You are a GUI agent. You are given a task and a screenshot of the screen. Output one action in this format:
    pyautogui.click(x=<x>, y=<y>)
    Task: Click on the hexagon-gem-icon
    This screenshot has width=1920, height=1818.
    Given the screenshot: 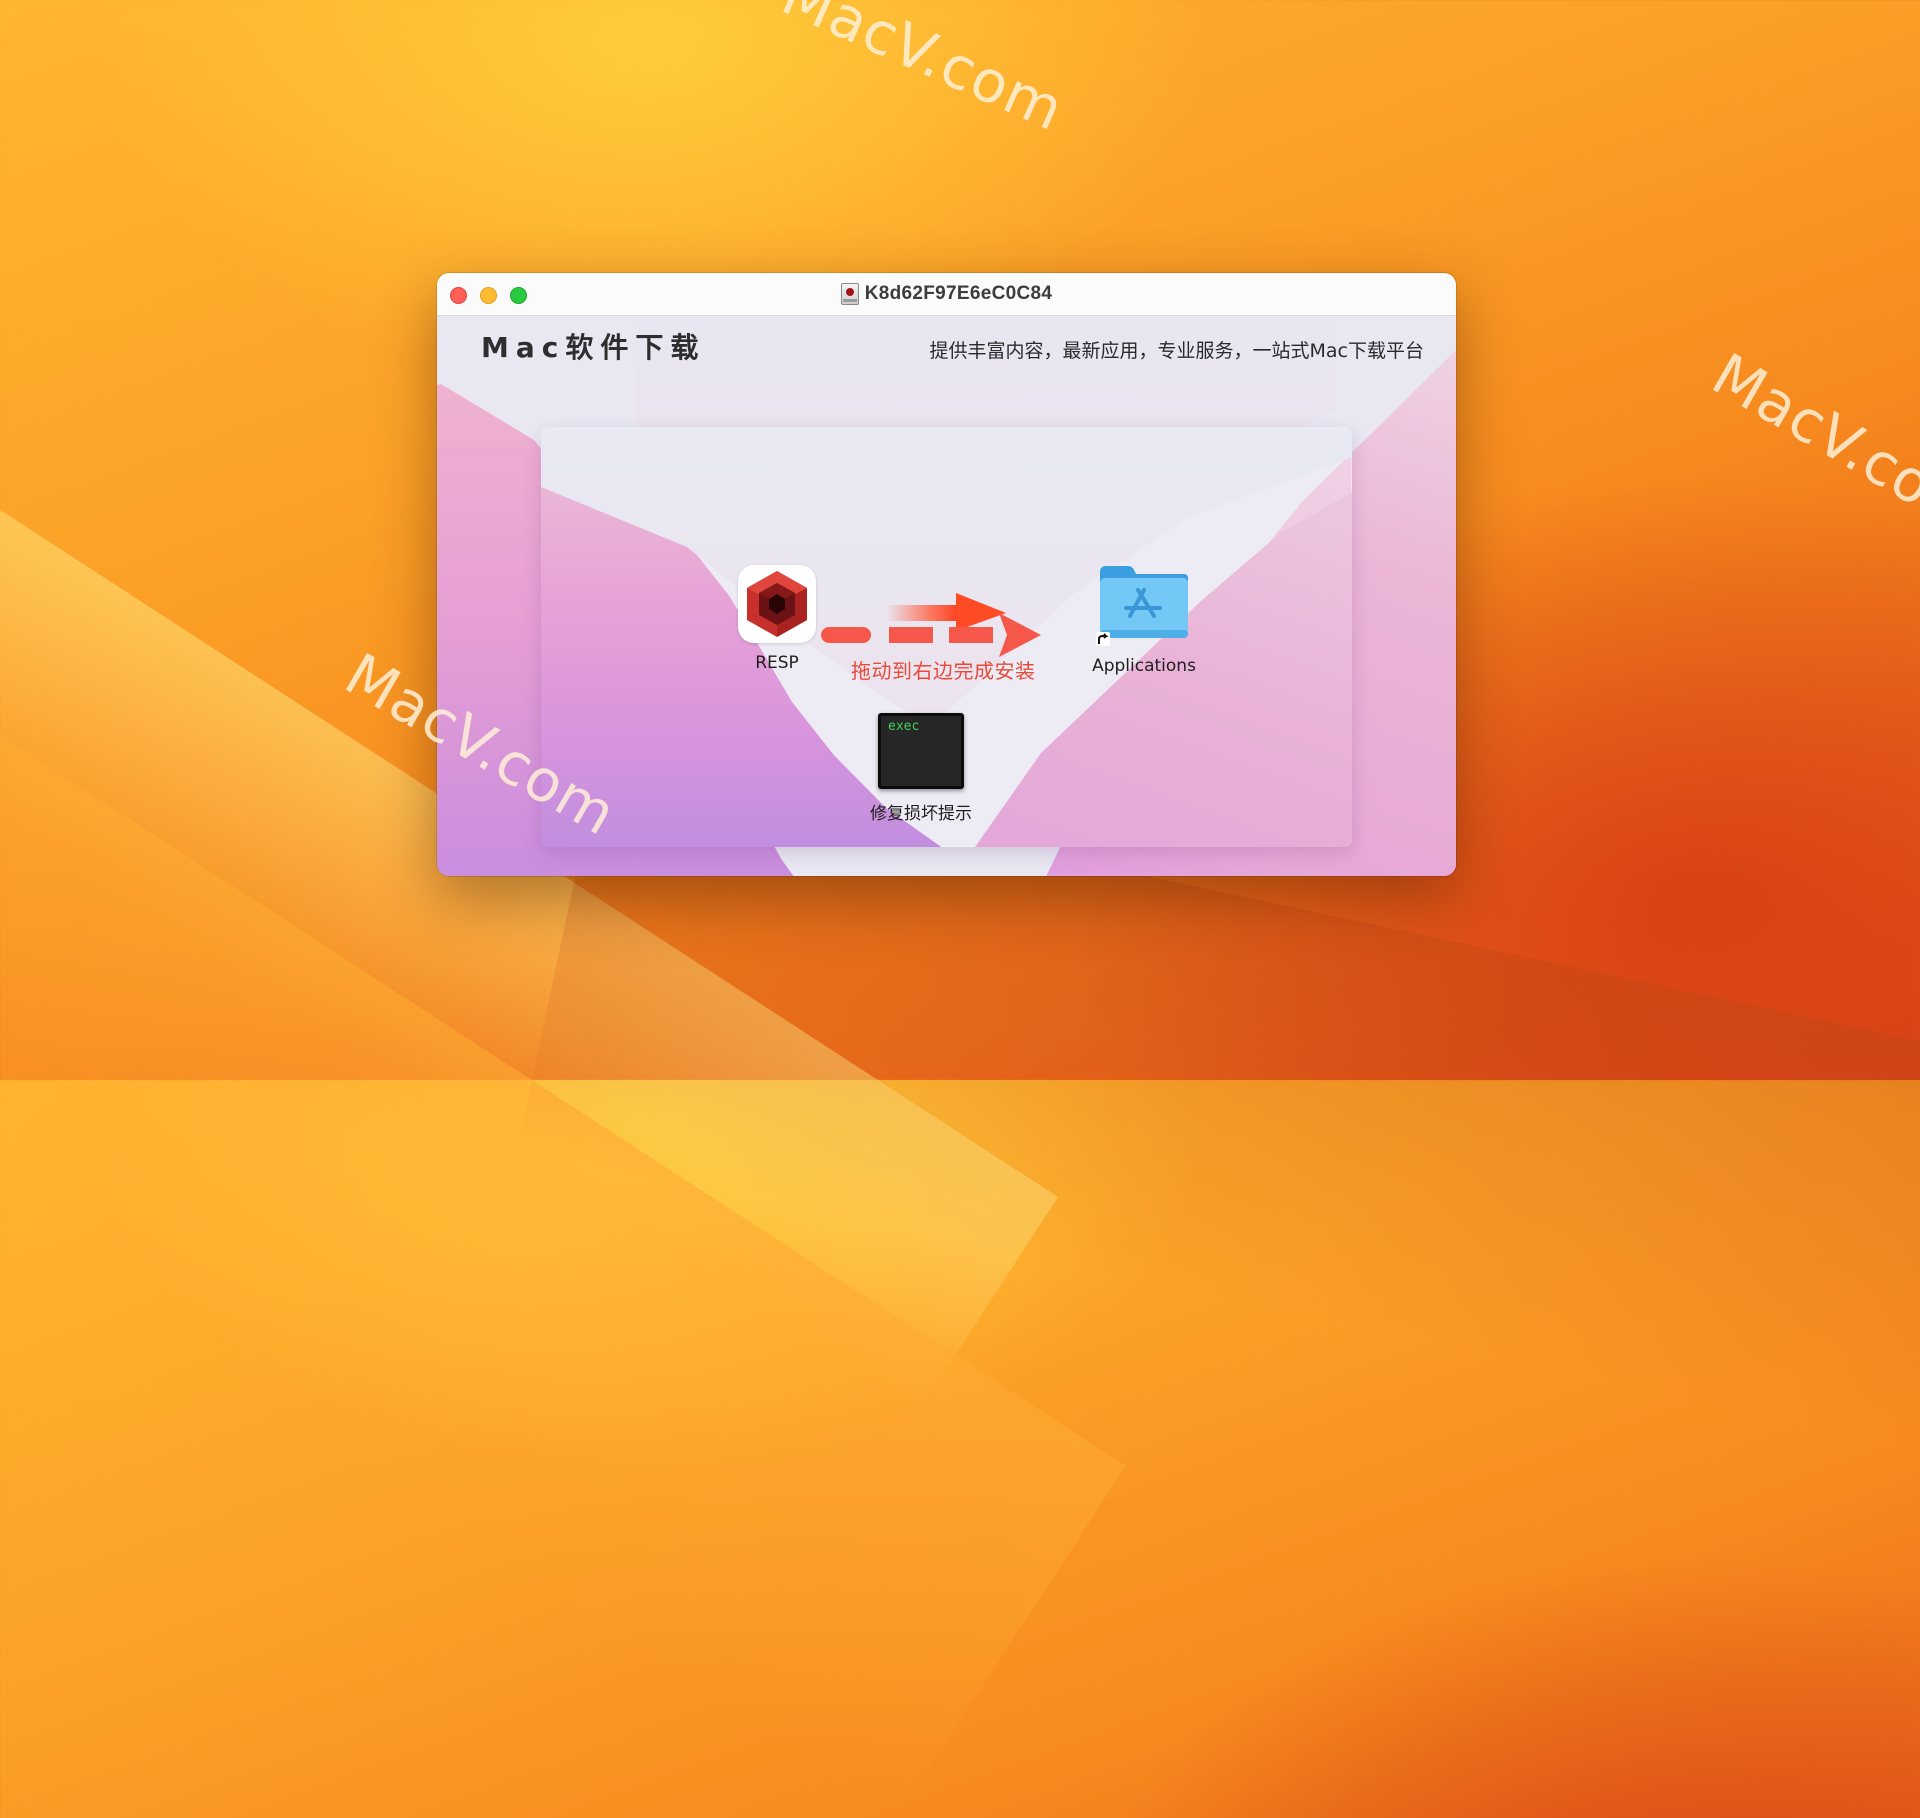 What is the action you would take?
    pyautogui.click(x=777, y=604)
    